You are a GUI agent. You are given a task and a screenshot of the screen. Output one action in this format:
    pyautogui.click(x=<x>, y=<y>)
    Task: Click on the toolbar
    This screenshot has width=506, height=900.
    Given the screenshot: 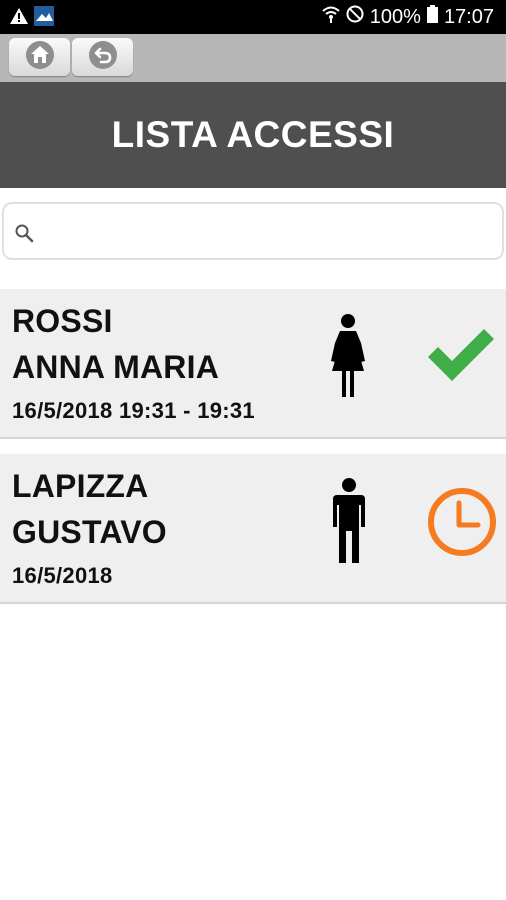 What is the action you would take?
    pyautogui.click(x=253, y=58)
    